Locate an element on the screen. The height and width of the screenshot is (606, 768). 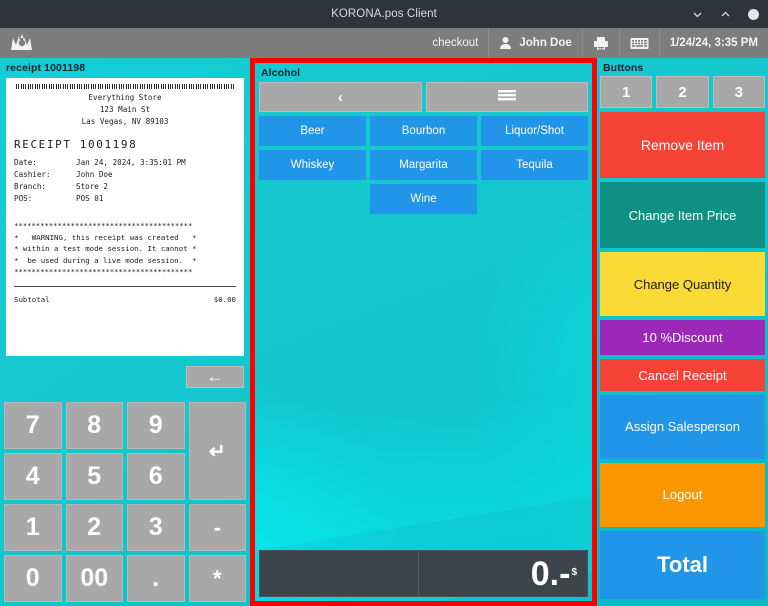
total-display-right: 0.- $ is located at coordinates (503, 573).